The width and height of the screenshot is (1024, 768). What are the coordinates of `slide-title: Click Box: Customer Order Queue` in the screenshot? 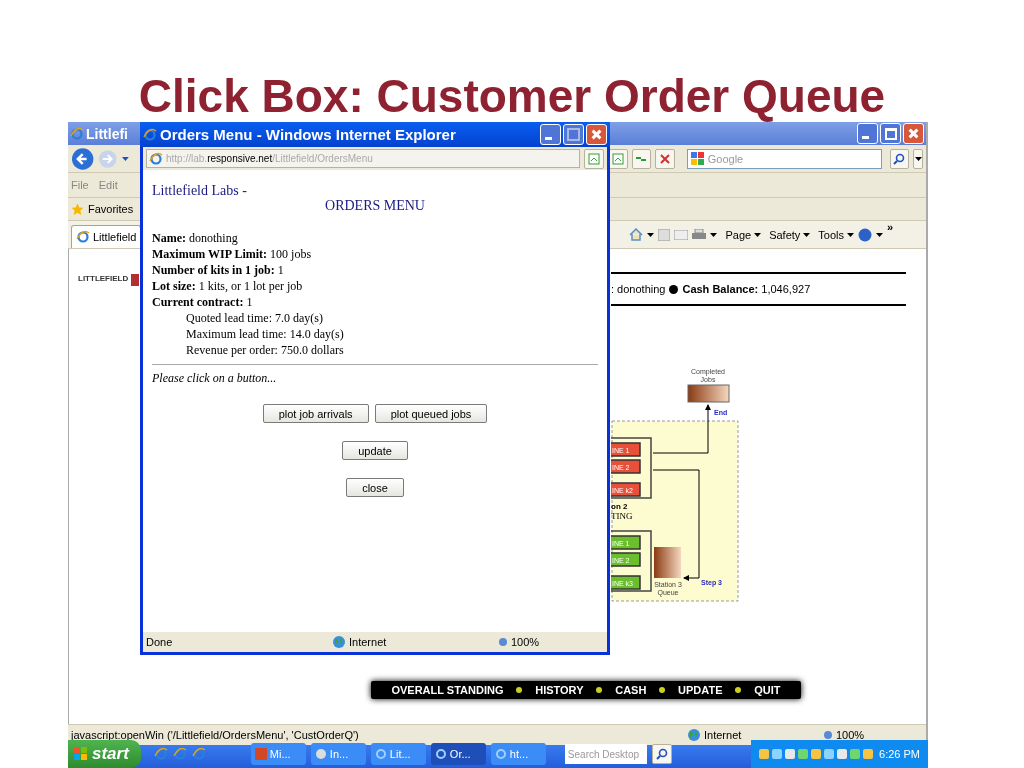 It's located at (512, 95).